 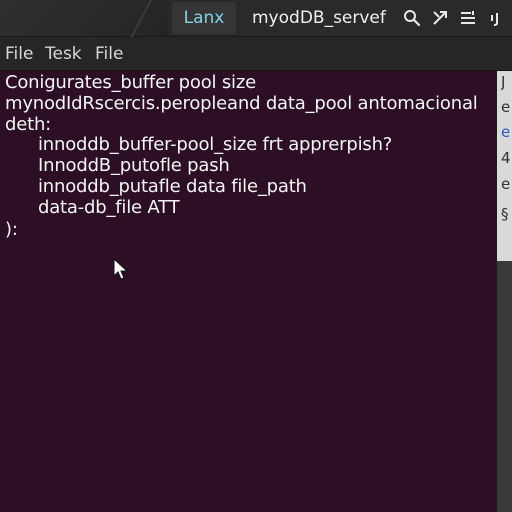 What do you see at coordinates (11, 229) in the screenshot?
I see `terminal-line: ):` at bounding box center [11, 229].